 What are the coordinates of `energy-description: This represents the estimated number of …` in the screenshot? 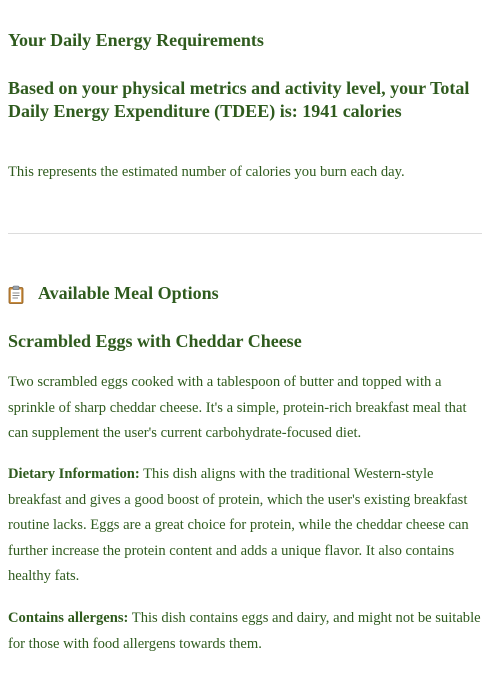 It's located at (206, 172).